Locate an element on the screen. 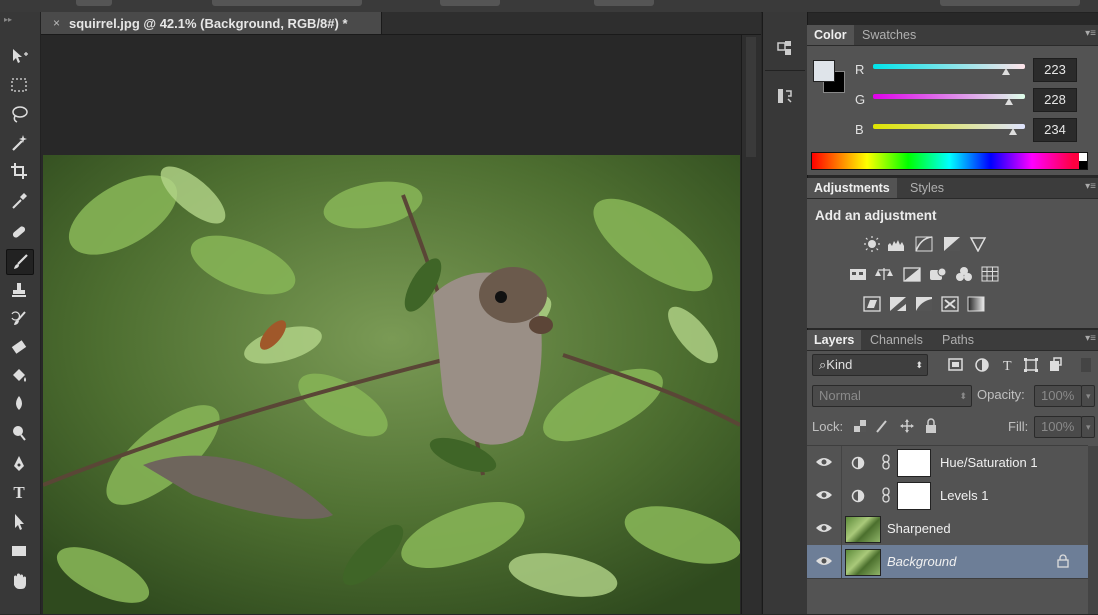 The image size is (1098, 615). tab-adjustments: Adjustments is located at coordinates (852, 188).